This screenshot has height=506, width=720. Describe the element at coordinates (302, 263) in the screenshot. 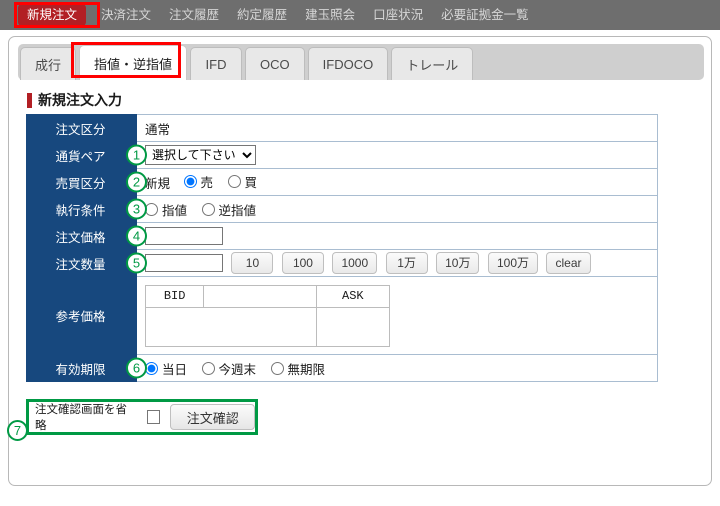

I see `qty-preset-100: 100` at that location.